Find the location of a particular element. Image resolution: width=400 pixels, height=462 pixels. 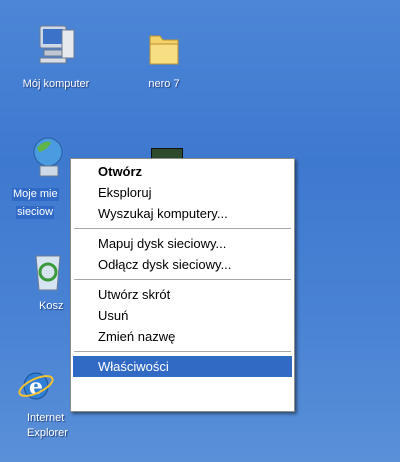

desktop-icon-nero-7: nero 7 is located at coordinates (164, 60).